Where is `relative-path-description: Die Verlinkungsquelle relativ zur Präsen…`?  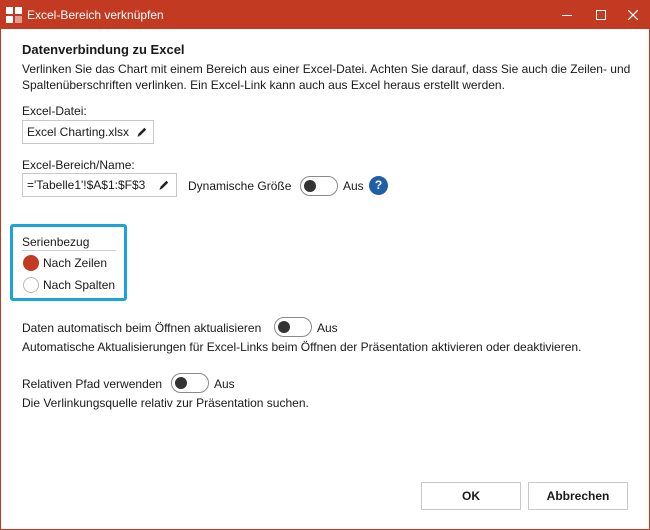 relative-path-description: Die Verlinkungsquelle relativ zur Präsen… is located at coordinates (165, 403).